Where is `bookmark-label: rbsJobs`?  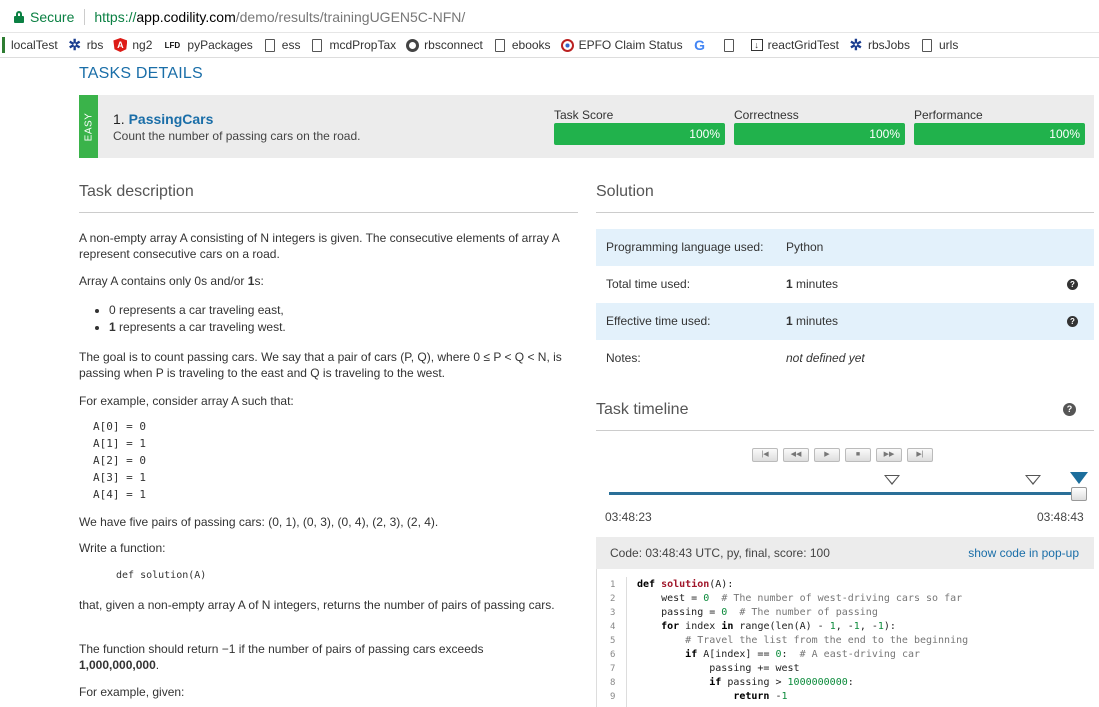
bookmark-label: rbsJobs is located at coordinates (888, 45).